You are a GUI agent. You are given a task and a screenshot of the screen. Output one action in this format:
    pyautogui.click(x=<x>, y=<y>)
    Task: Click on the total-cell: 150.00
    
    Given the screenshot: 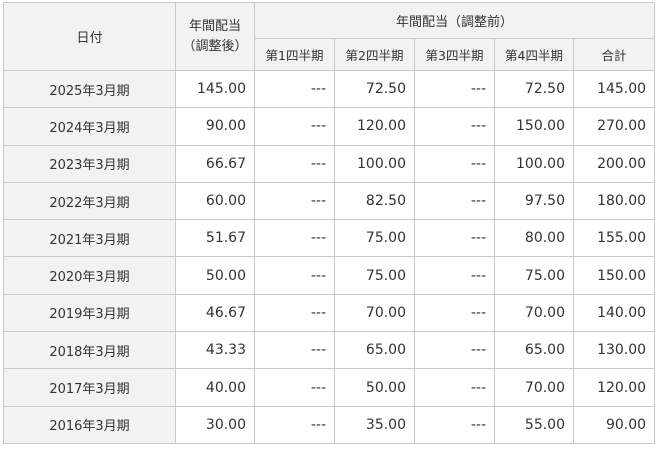 What is the action you would take?
    pyautogui.click(x=614, y=275)
    